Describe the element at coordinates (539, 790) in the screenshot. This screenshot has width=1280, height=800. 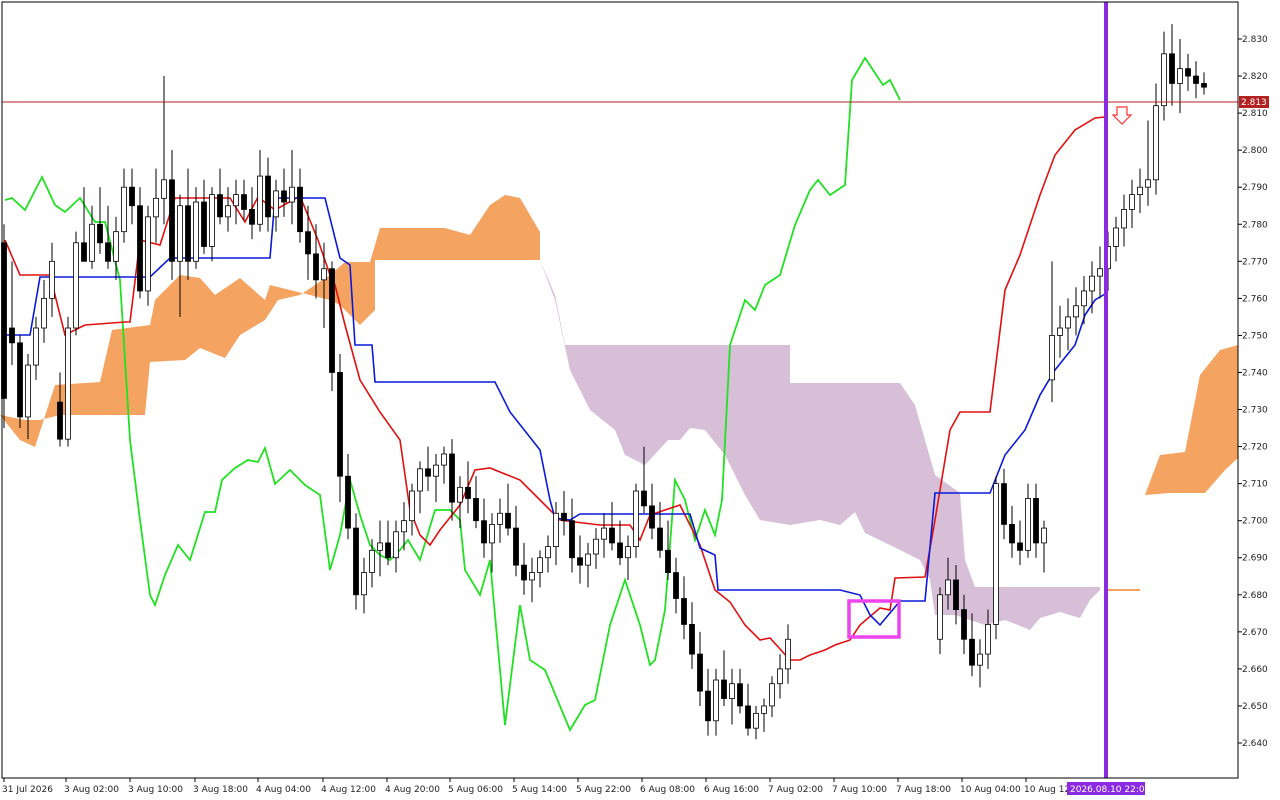
I see `x-tick-label: 5 Aug 14:00` at that location.